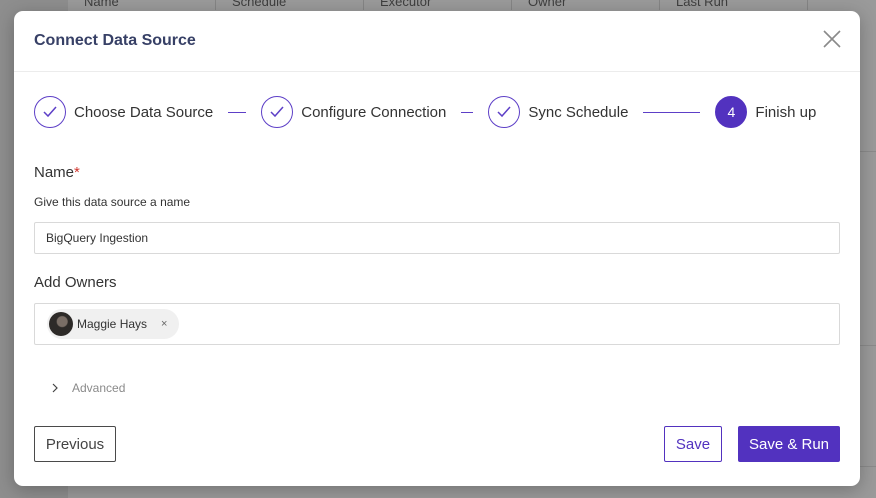 This screenshot has width=876, height=498. What do you see at coordinates (789, 444) in the screenshot?
I see `save-and-run-button: Save & Run` at bounding box center [789, 444].